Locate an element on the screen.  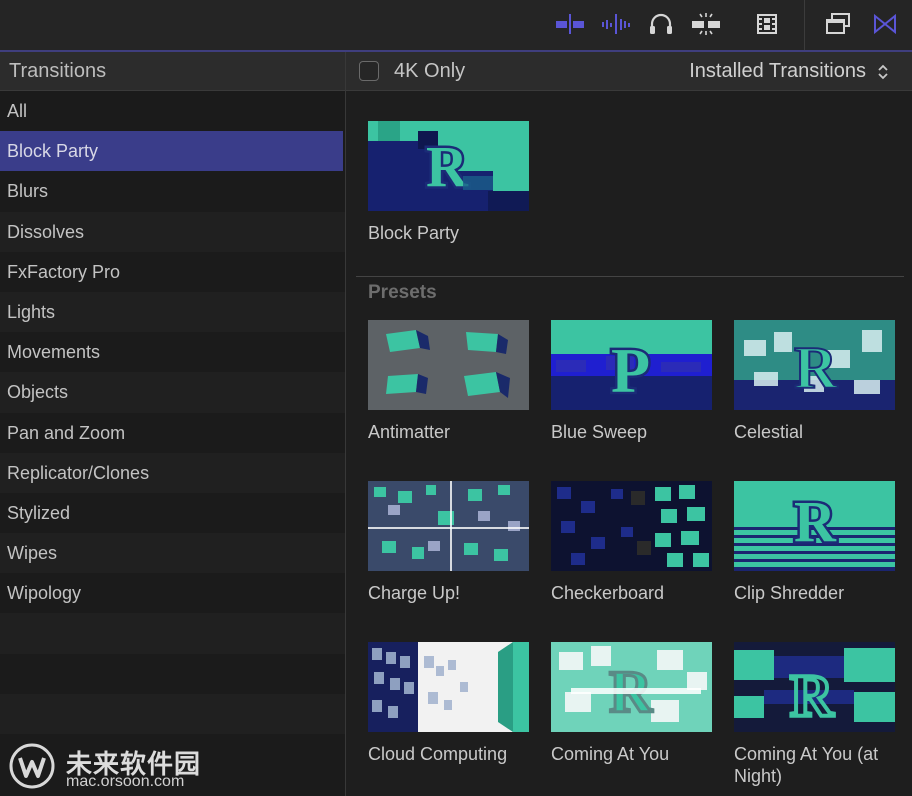
browser-window-icon is located at coordinates (838, 24).